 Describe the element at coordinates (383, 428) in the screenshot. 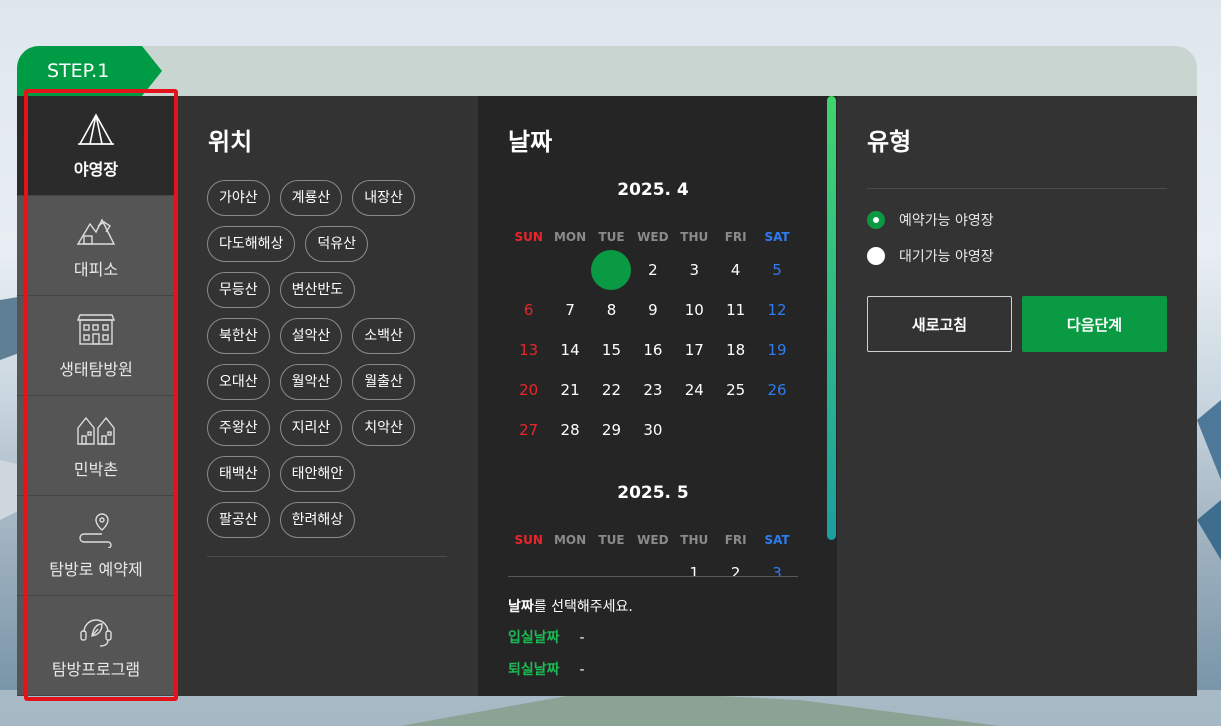

I see `location-chip: 치악산` at that location.